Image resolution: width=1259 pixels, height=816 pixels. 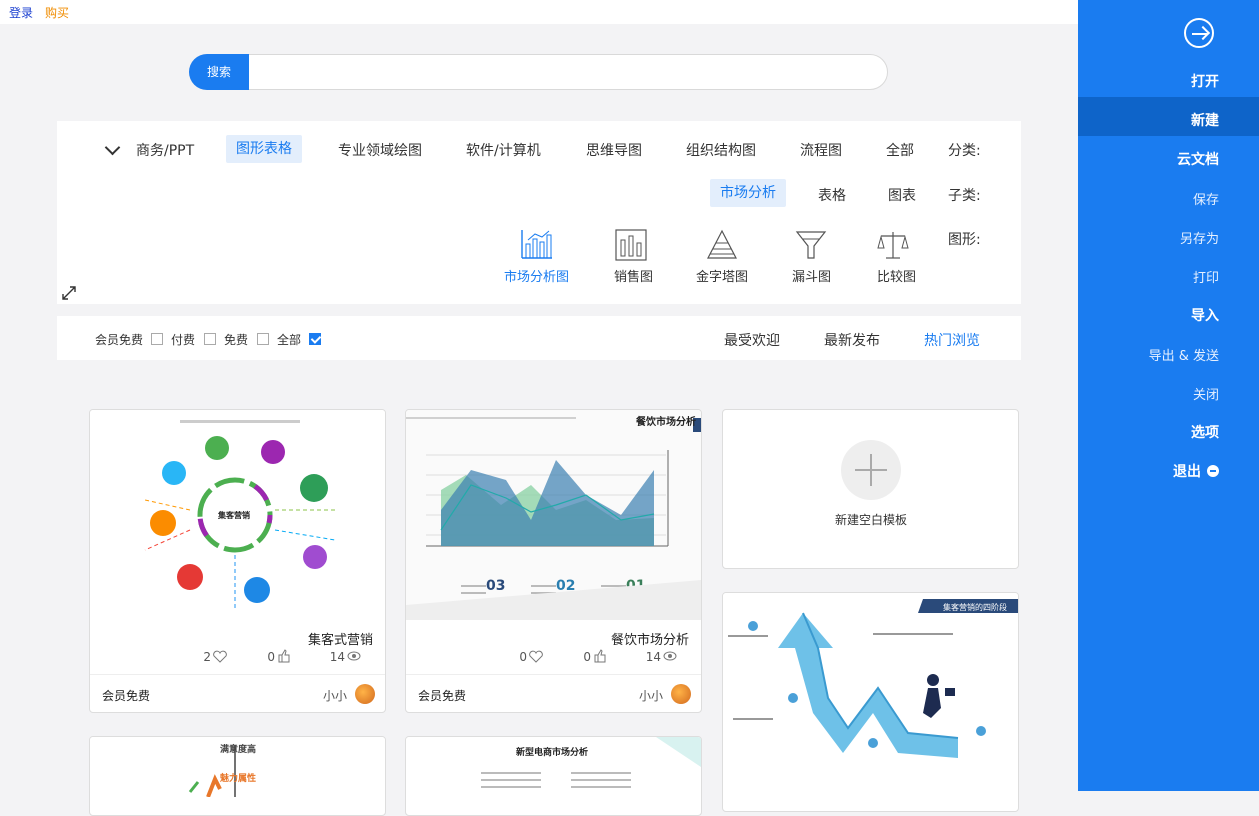 What do you see at coordinates (21, 12) in the screenshot?
I see `login-link: 登录` at bounding box center [21, 12].